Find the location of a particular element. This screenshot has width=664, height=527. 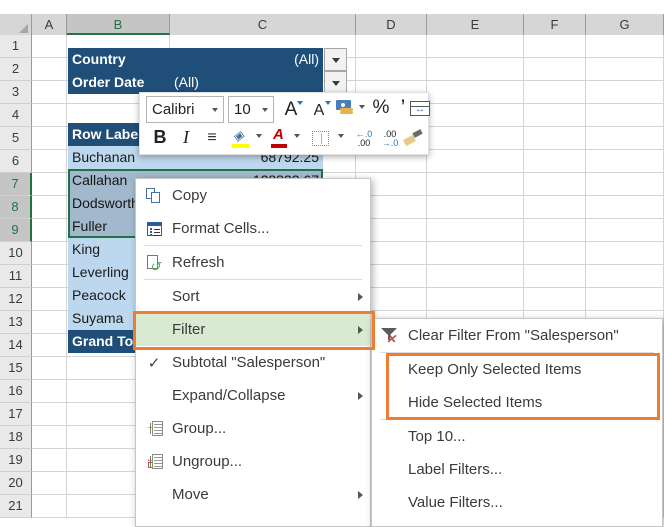

font-name-chevron-down-icon is located at coordinates (215, 109).